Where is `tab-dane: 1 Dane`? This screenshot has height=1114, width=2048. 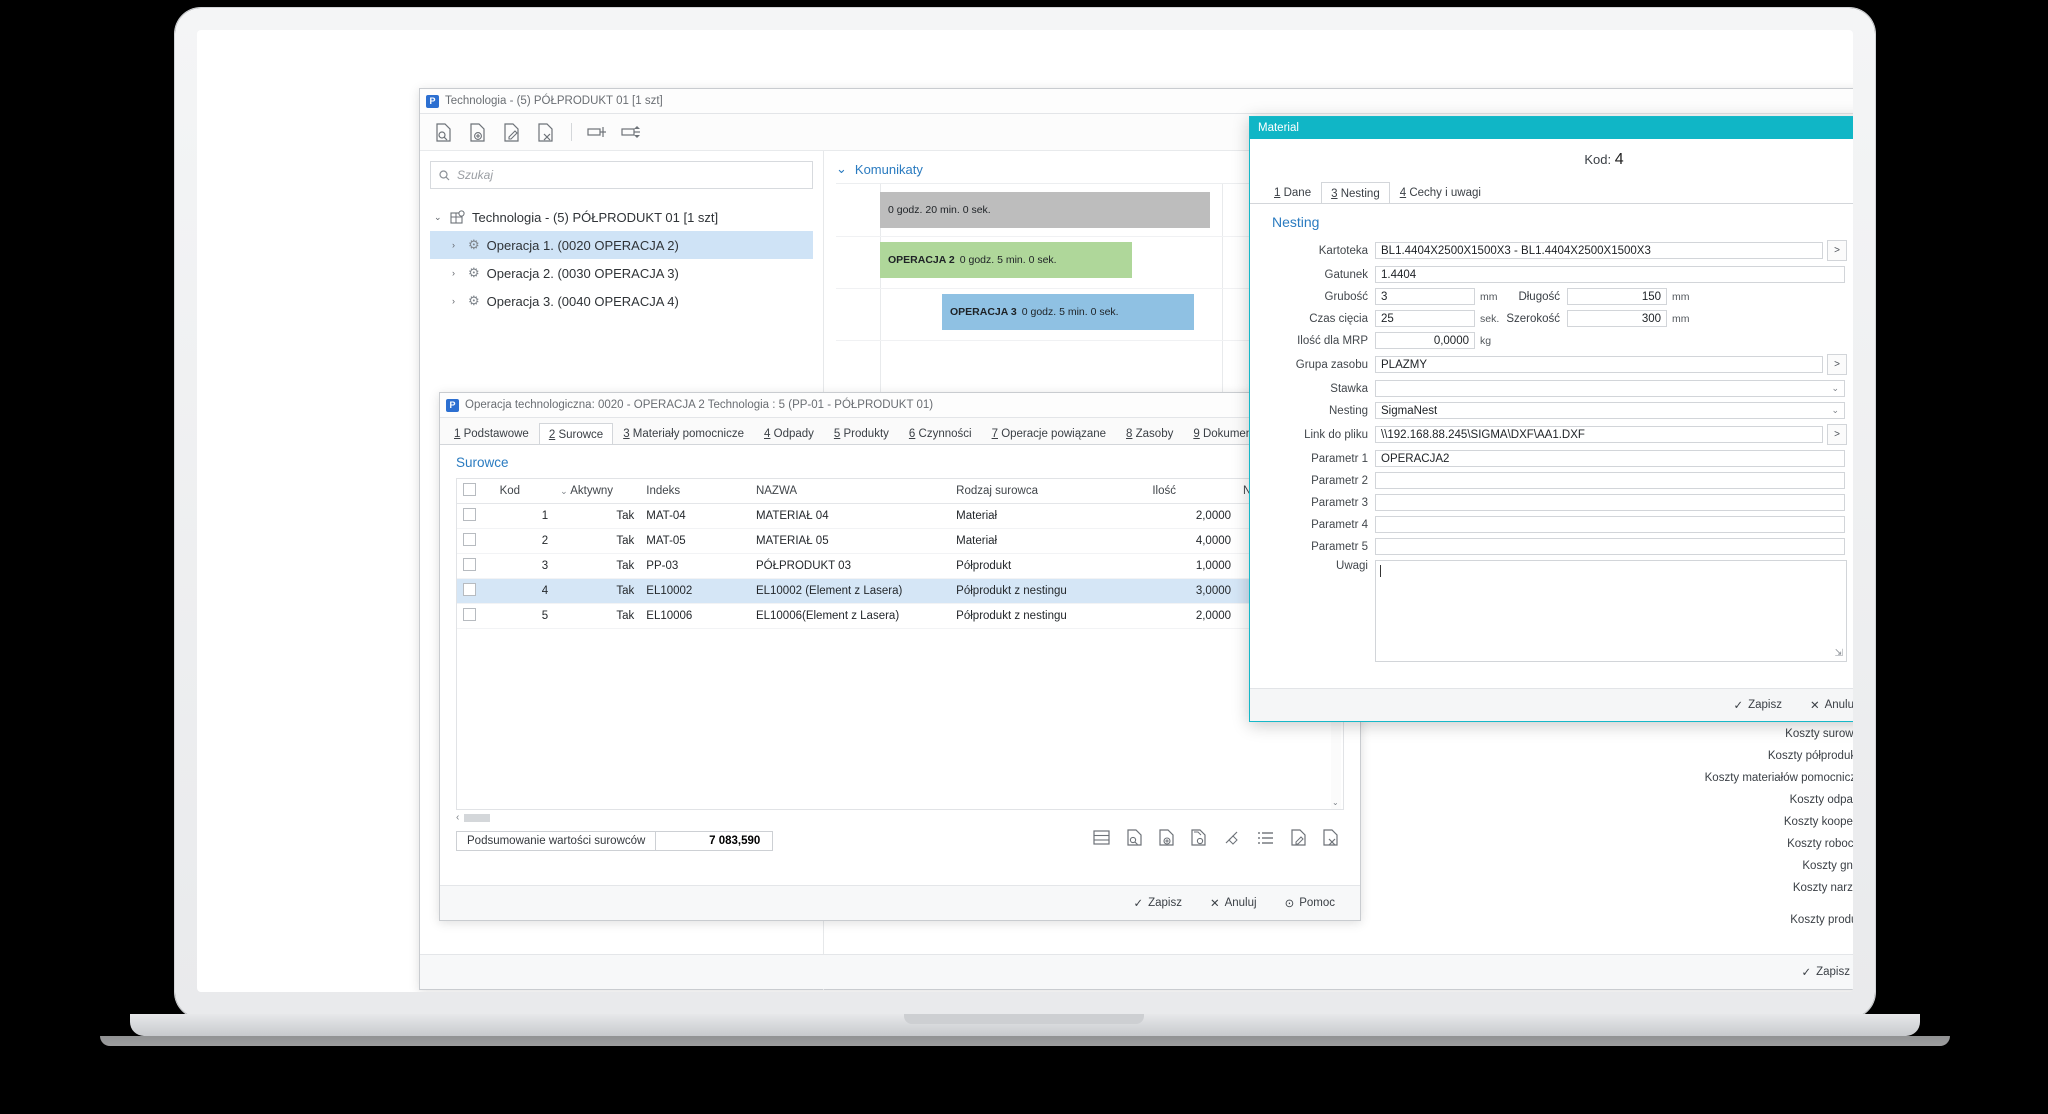 tab-dane: 1 Dane is located at coordinates (1292, 192).